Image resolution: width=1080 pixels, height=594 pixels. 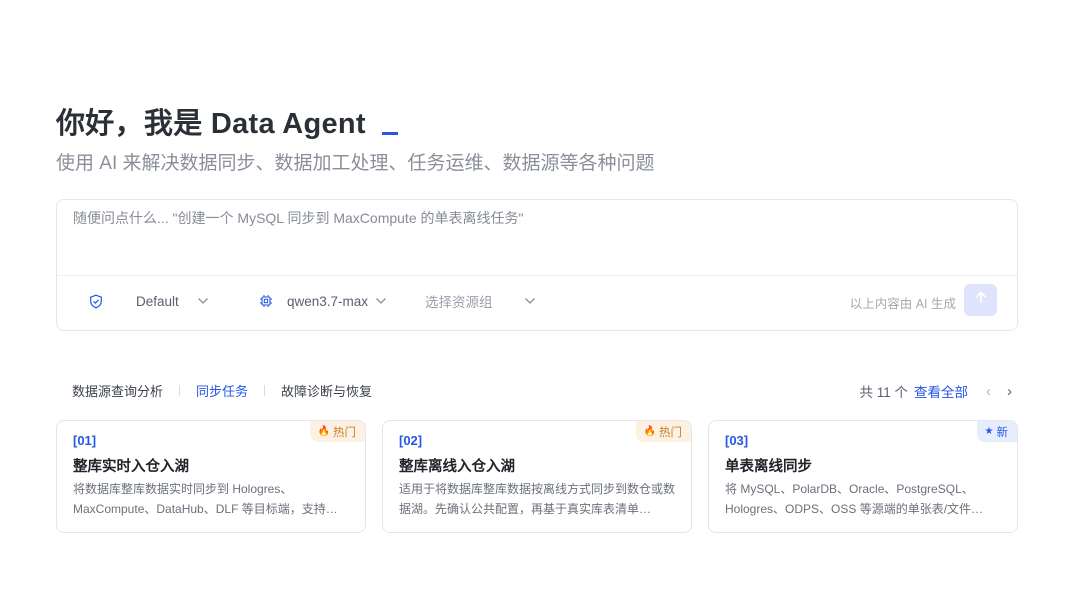 What do you see at coordinates (768, 467) in the screenshot?
I see `card-title: 单表离线同步` at bounding box center [768, 467].